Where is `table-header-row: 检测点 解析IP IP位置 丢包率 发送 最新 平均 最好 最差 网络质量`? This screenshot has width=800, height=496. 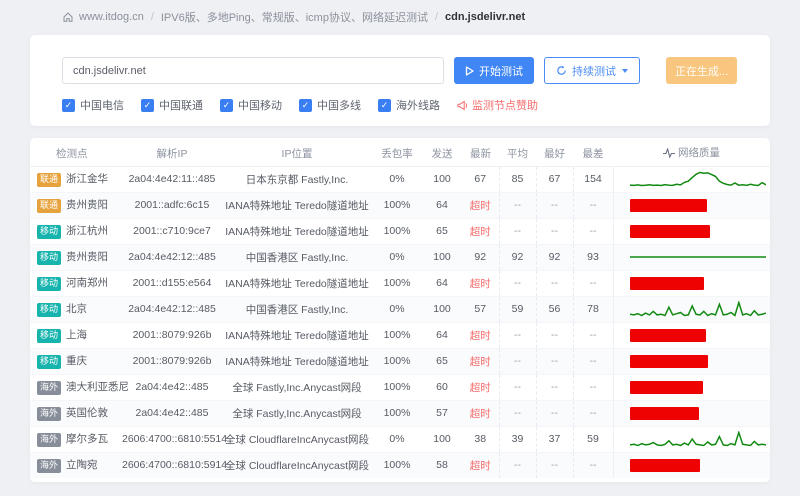 table-header-row: 检测点 解析IP IP位置 丢包率 发送 最新 平均 最好 最差 网络质量 is located at coordinates (400, 154).